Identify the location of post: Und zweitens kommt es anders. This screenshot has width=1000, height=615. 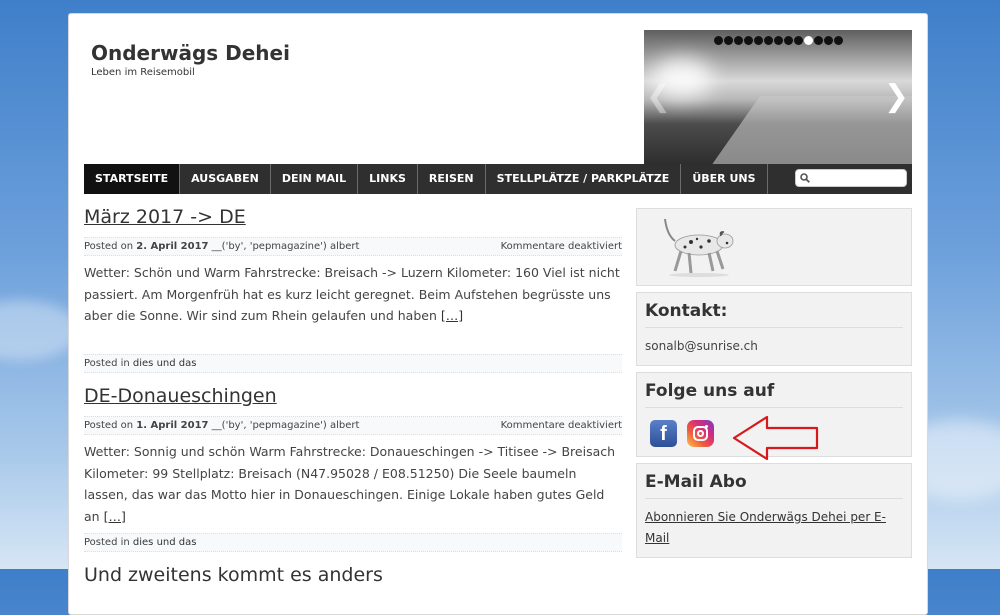
(353, 577).